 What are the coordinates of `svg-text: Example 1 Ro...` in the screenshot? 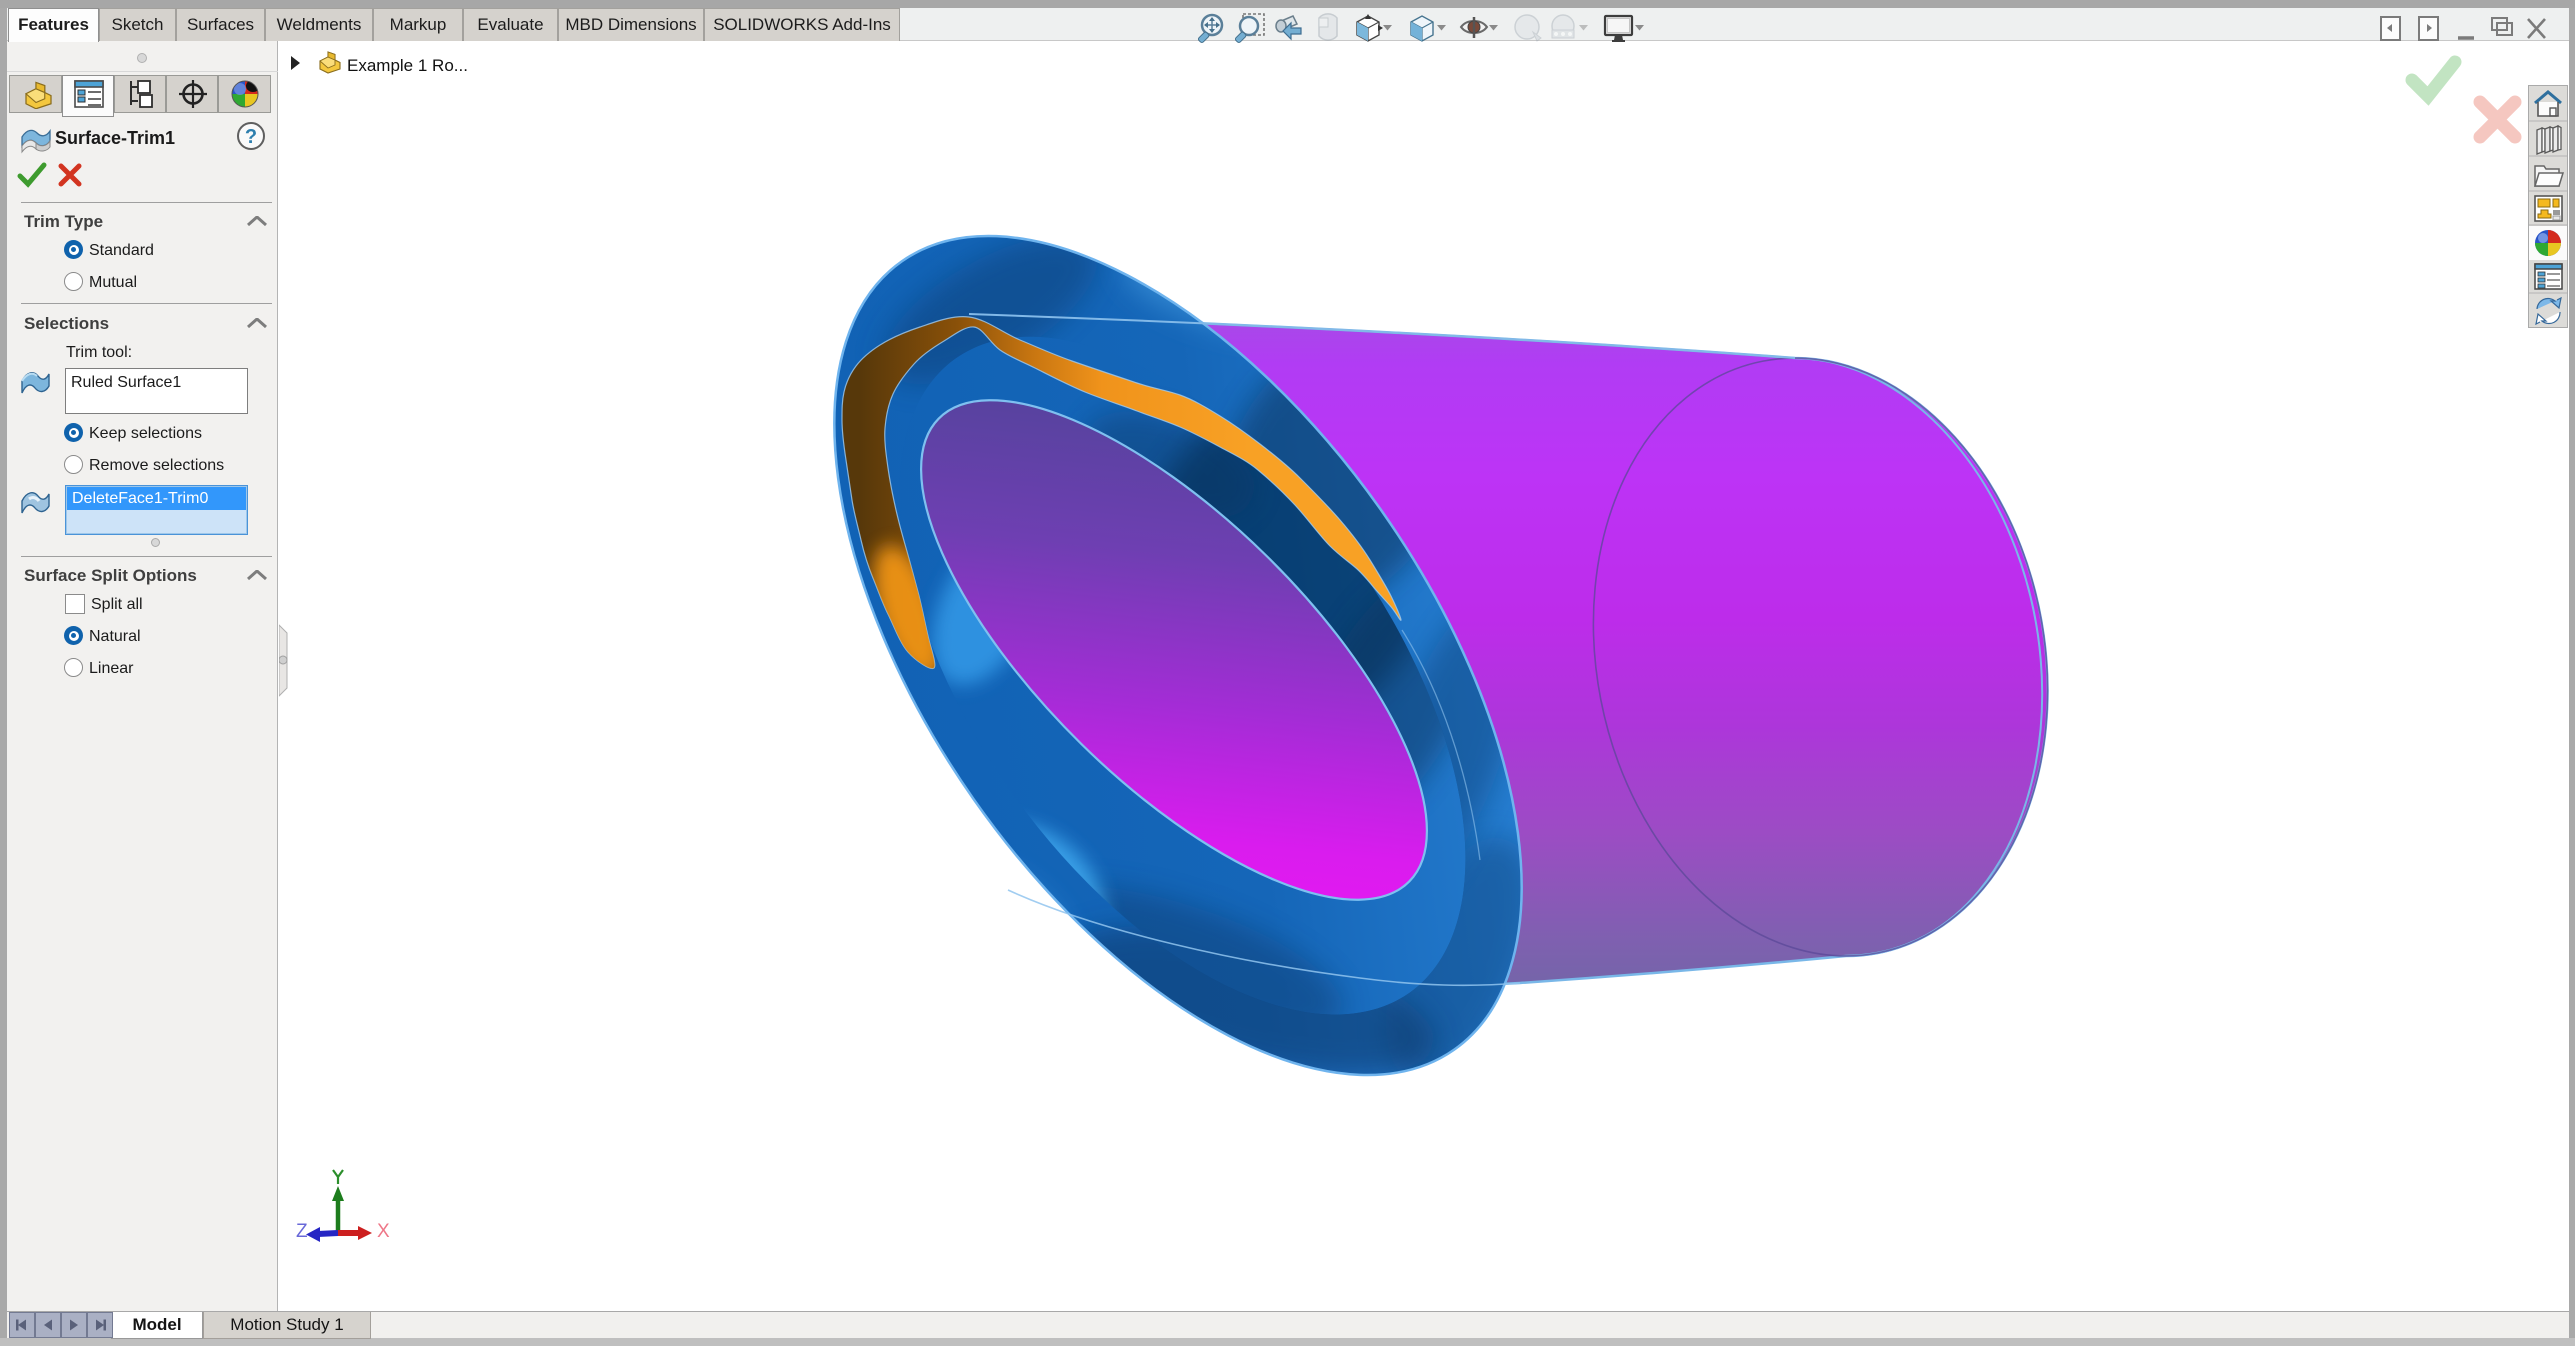 It's located at (407, 65).